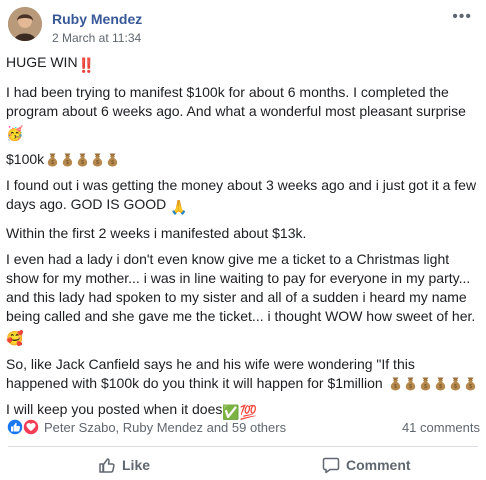 This screenshot has width=486, height=480. Describe the element at coordinates (25, 159) in the screenshot. I see `paragraph-text: $100k` at that location.